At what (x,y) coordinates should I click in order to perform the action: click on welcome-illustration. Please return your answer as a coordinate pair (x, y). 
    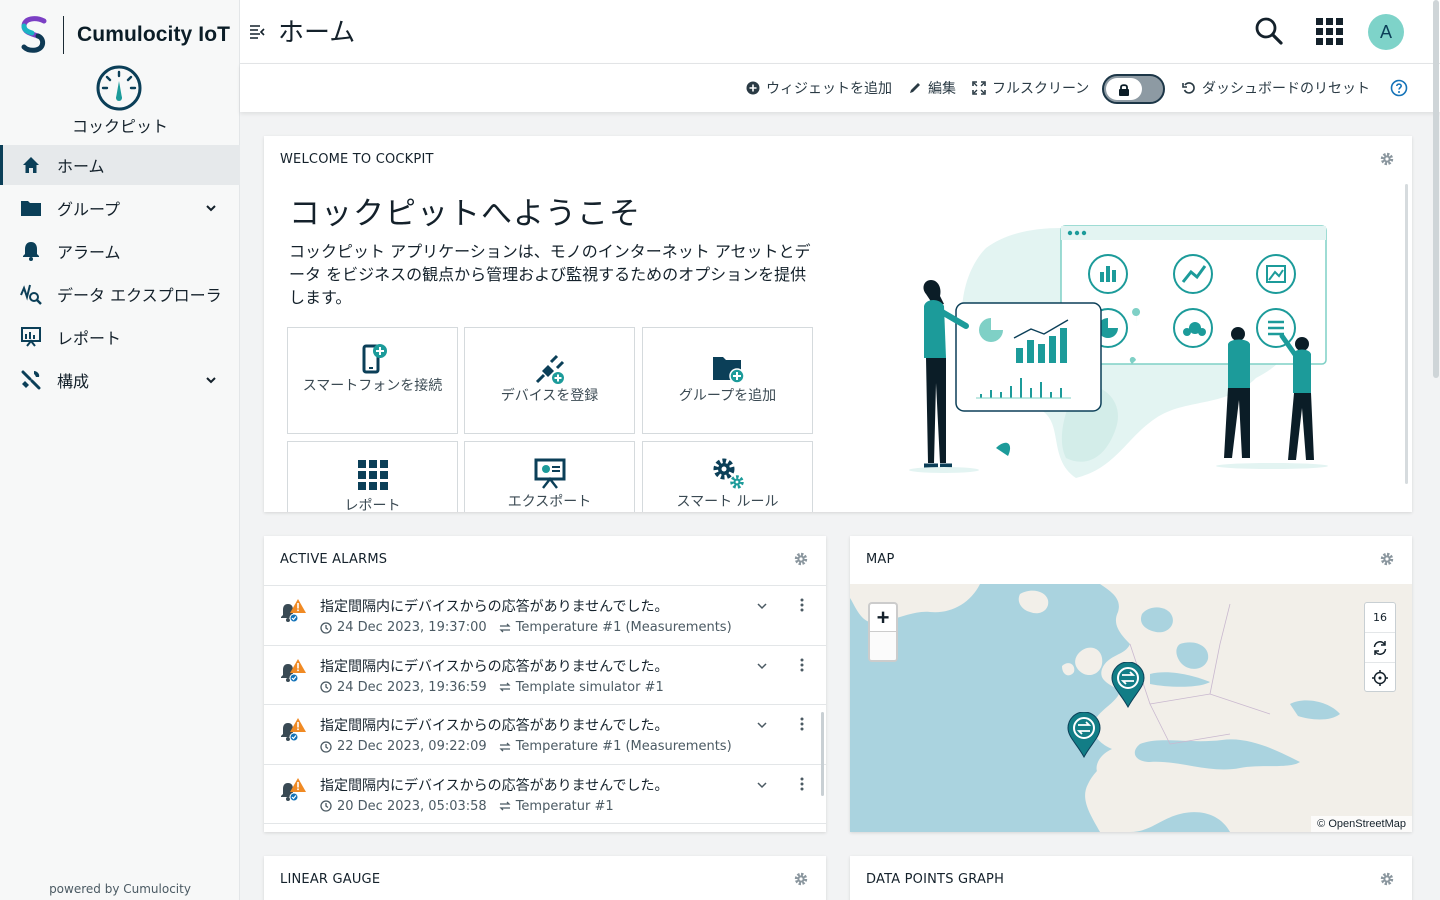
    Looking at the image, I should click on (1118, 351).